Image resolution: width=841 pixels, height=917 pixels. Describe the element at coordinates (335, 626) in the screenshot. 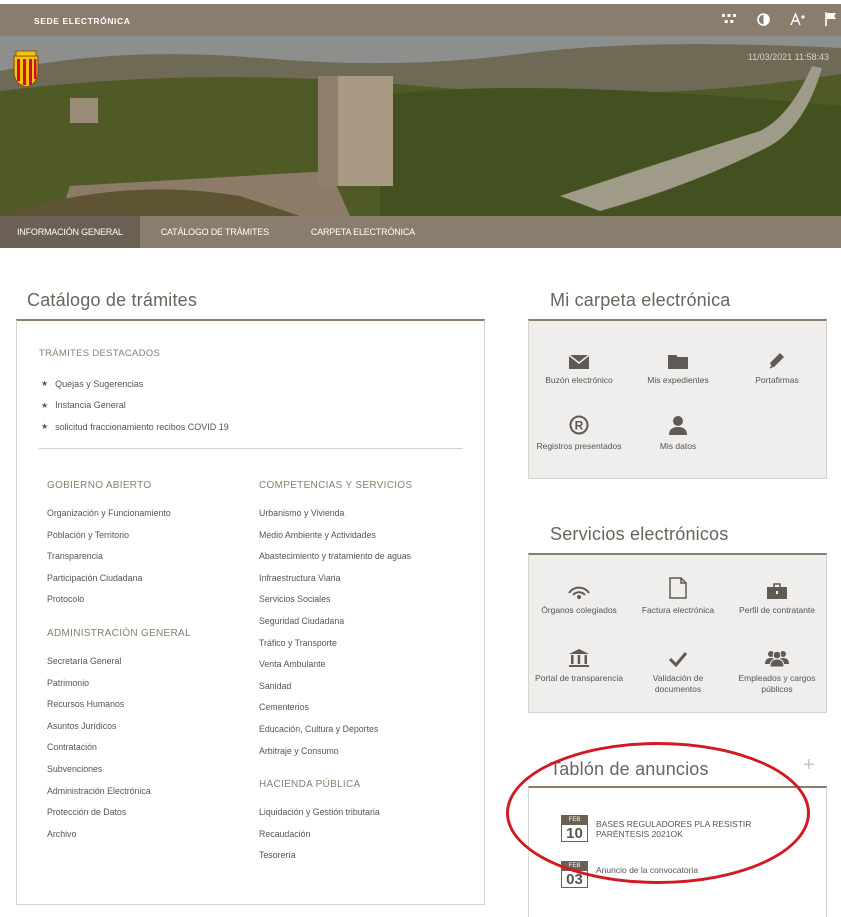

I see `list-item: Seguridad Ciudadana` at that location.